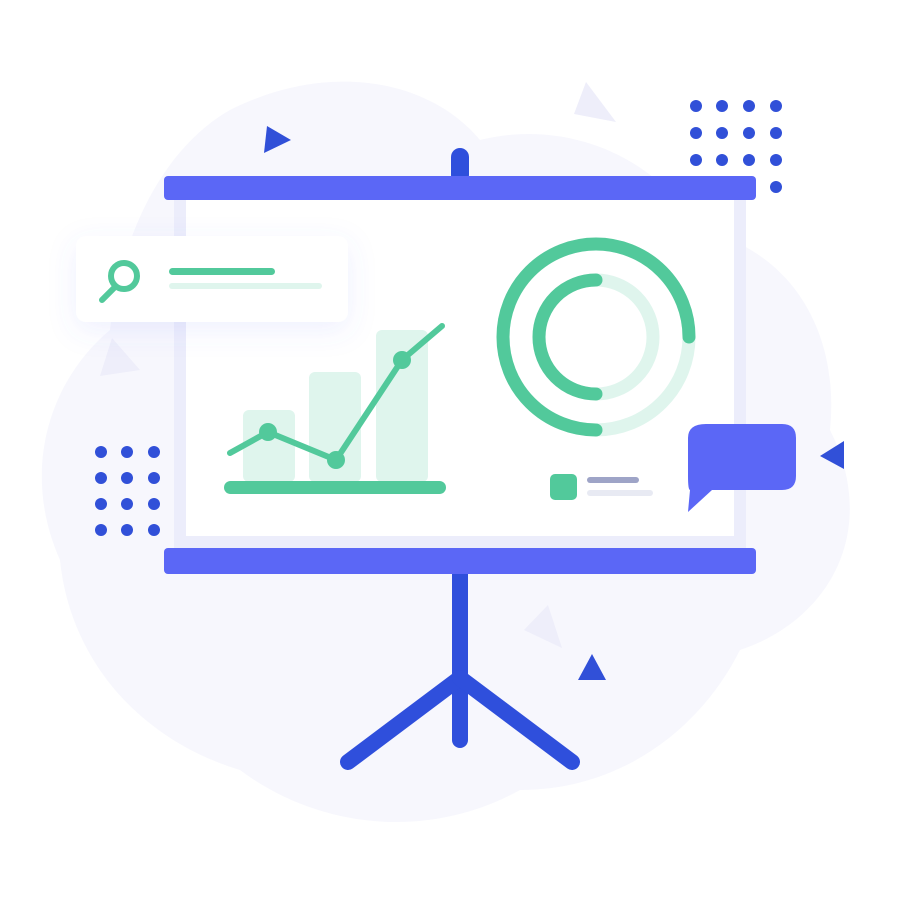  What do you see at coordinates (222, 271) in the screenshot?
I see `search-line-primary` at bounding box center [222, 271].